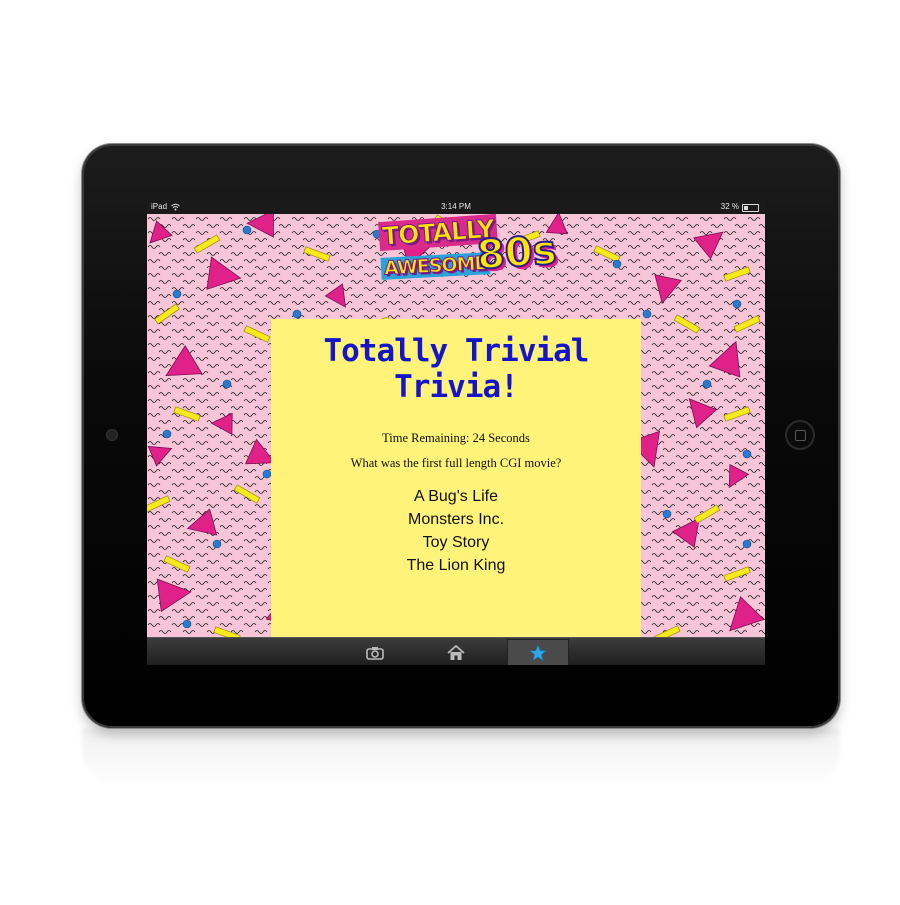  I want to click on home-button, so click(800, 435).